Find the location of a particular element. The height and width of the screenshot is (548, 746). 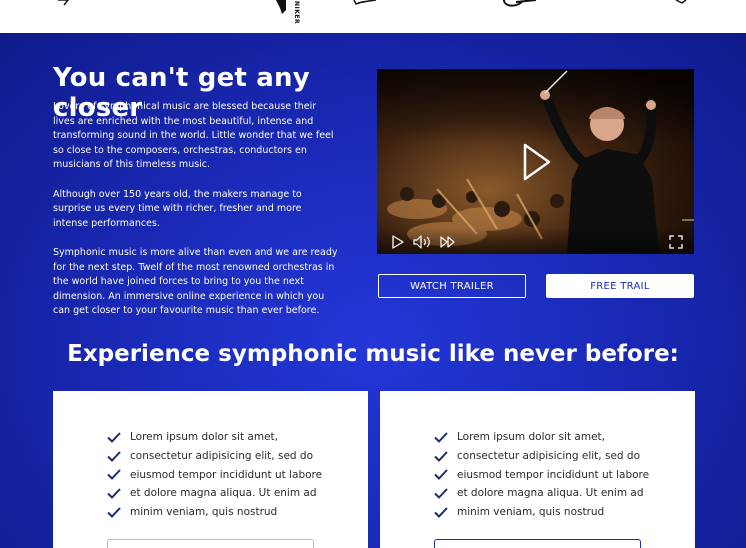

video-player is located at coordinates (535, 161).